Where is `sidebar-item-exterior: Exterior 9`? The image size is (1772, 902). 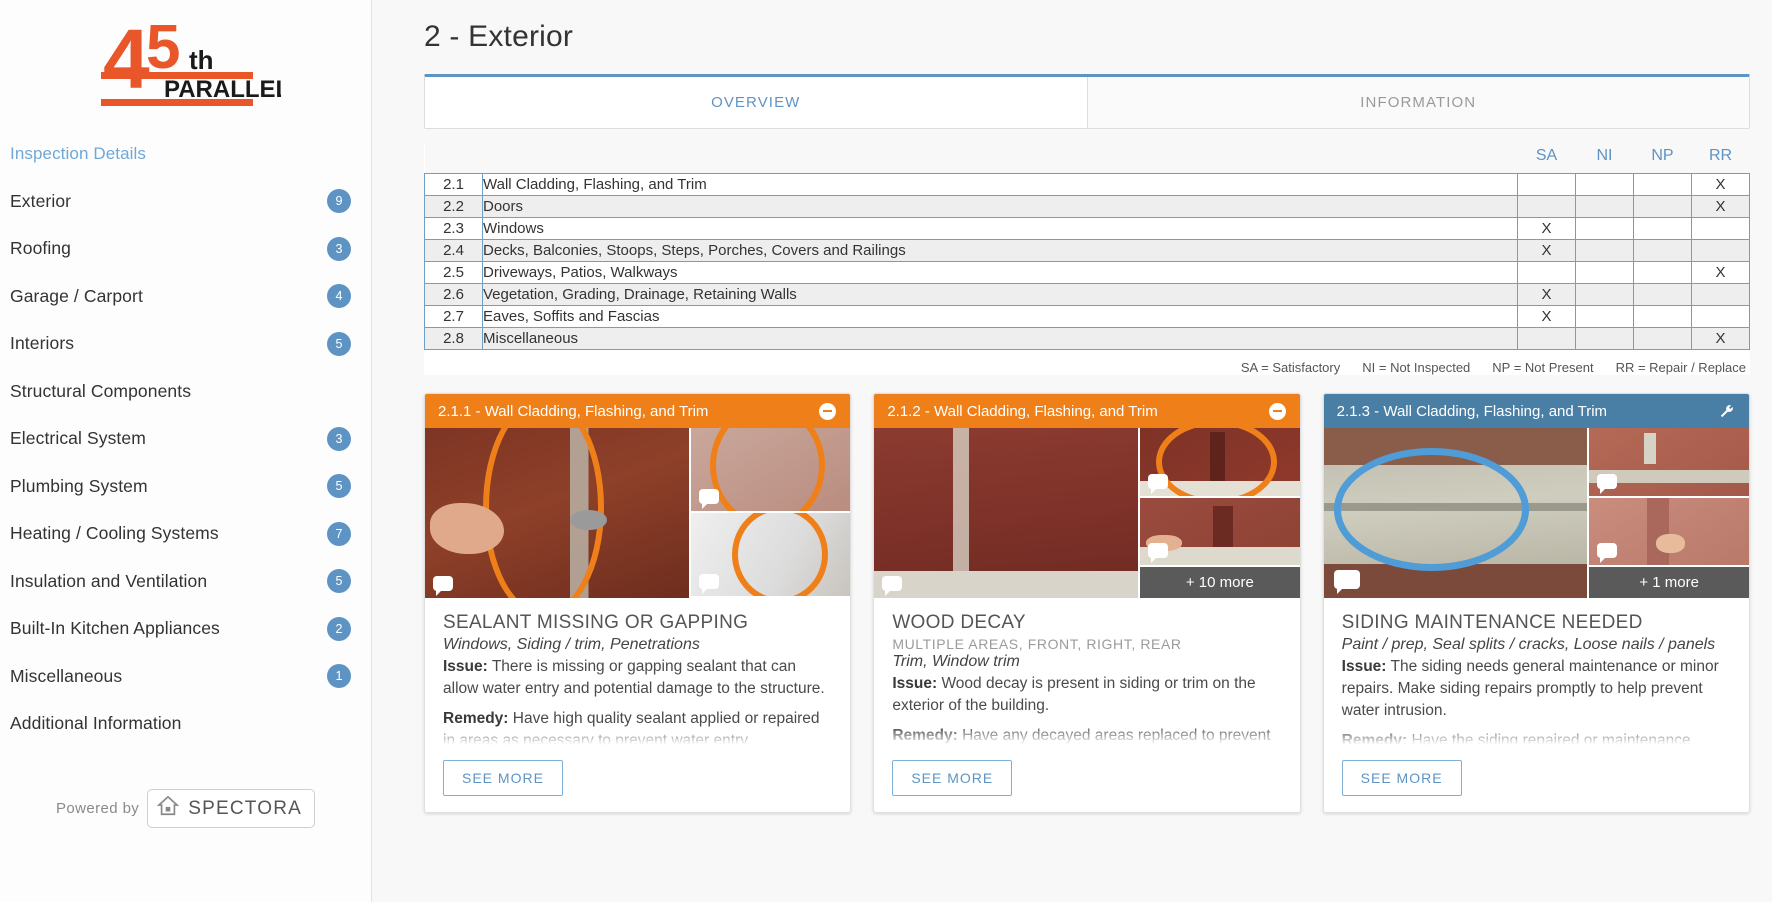 sidebar-item-exterior: Exterior 9 is located at coordinates (184, 202).